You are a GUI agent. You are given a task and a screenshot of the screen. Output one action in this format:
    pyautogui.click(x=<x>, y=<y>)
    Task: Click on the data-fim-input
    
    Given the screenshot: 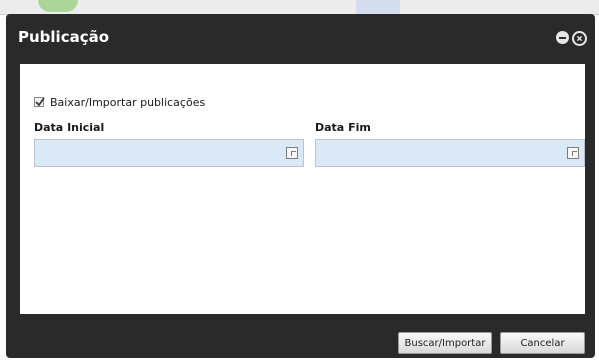 What is the action you would take?
    pyautogui.click(x=442, y=153)
    